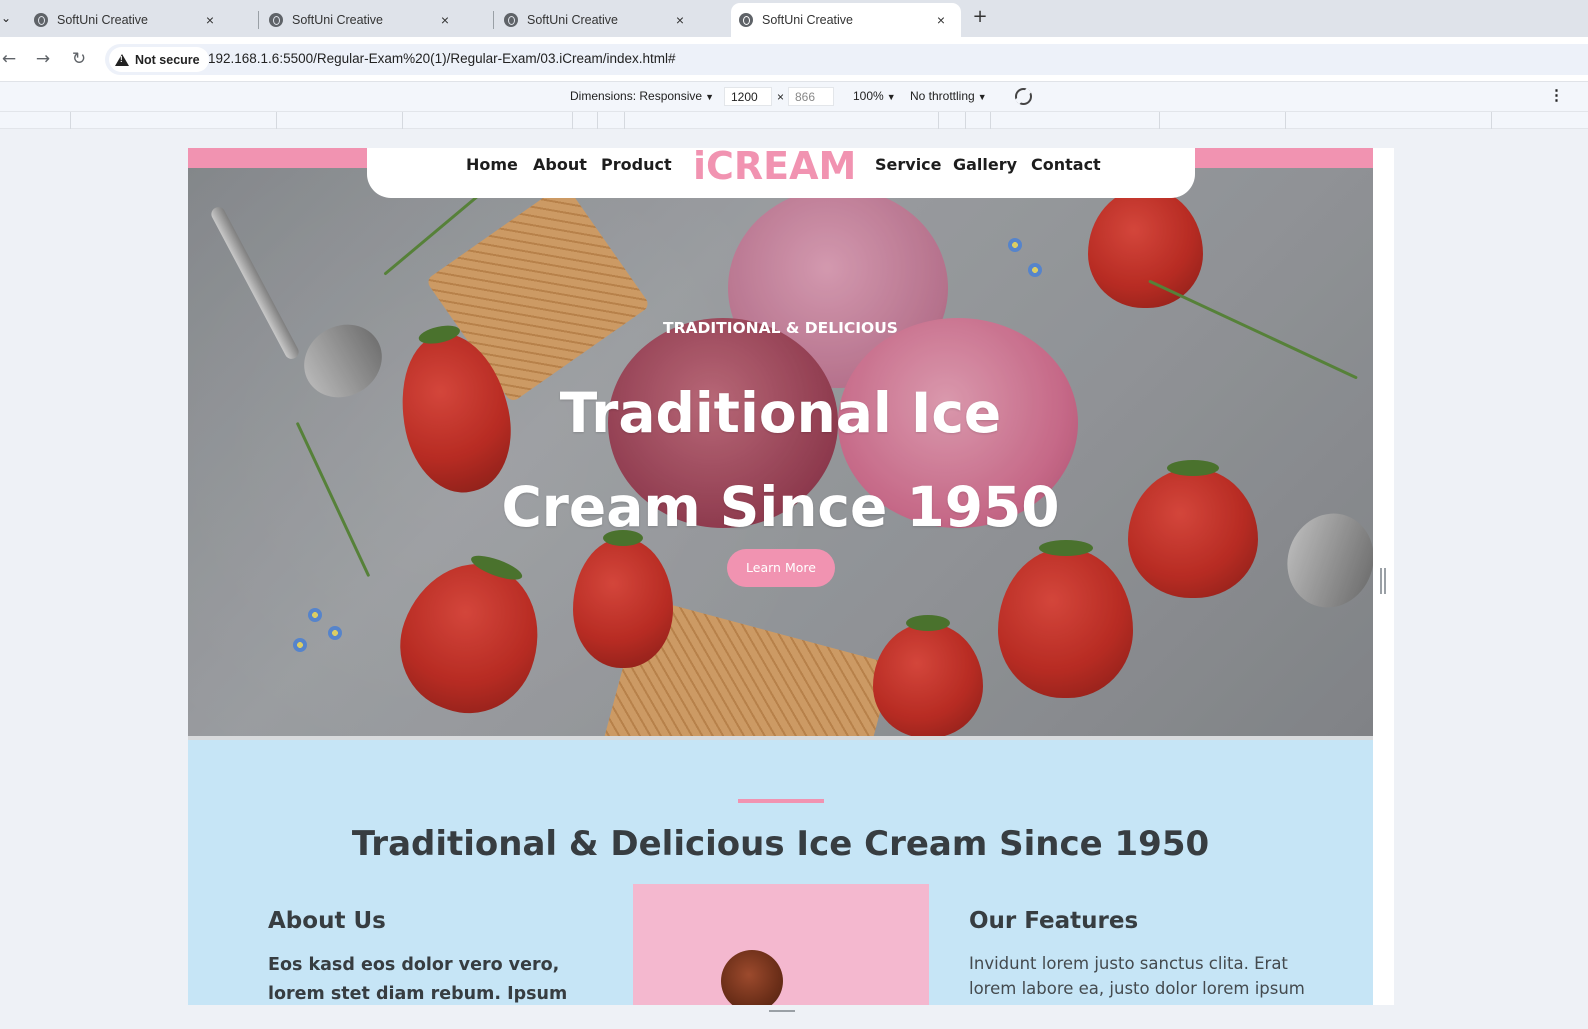 This screenshot has width=1588, height=1029. Describe the element at coordinates (942, 96) in the screenshot. I see `throttling-label: No throttling` at that location.